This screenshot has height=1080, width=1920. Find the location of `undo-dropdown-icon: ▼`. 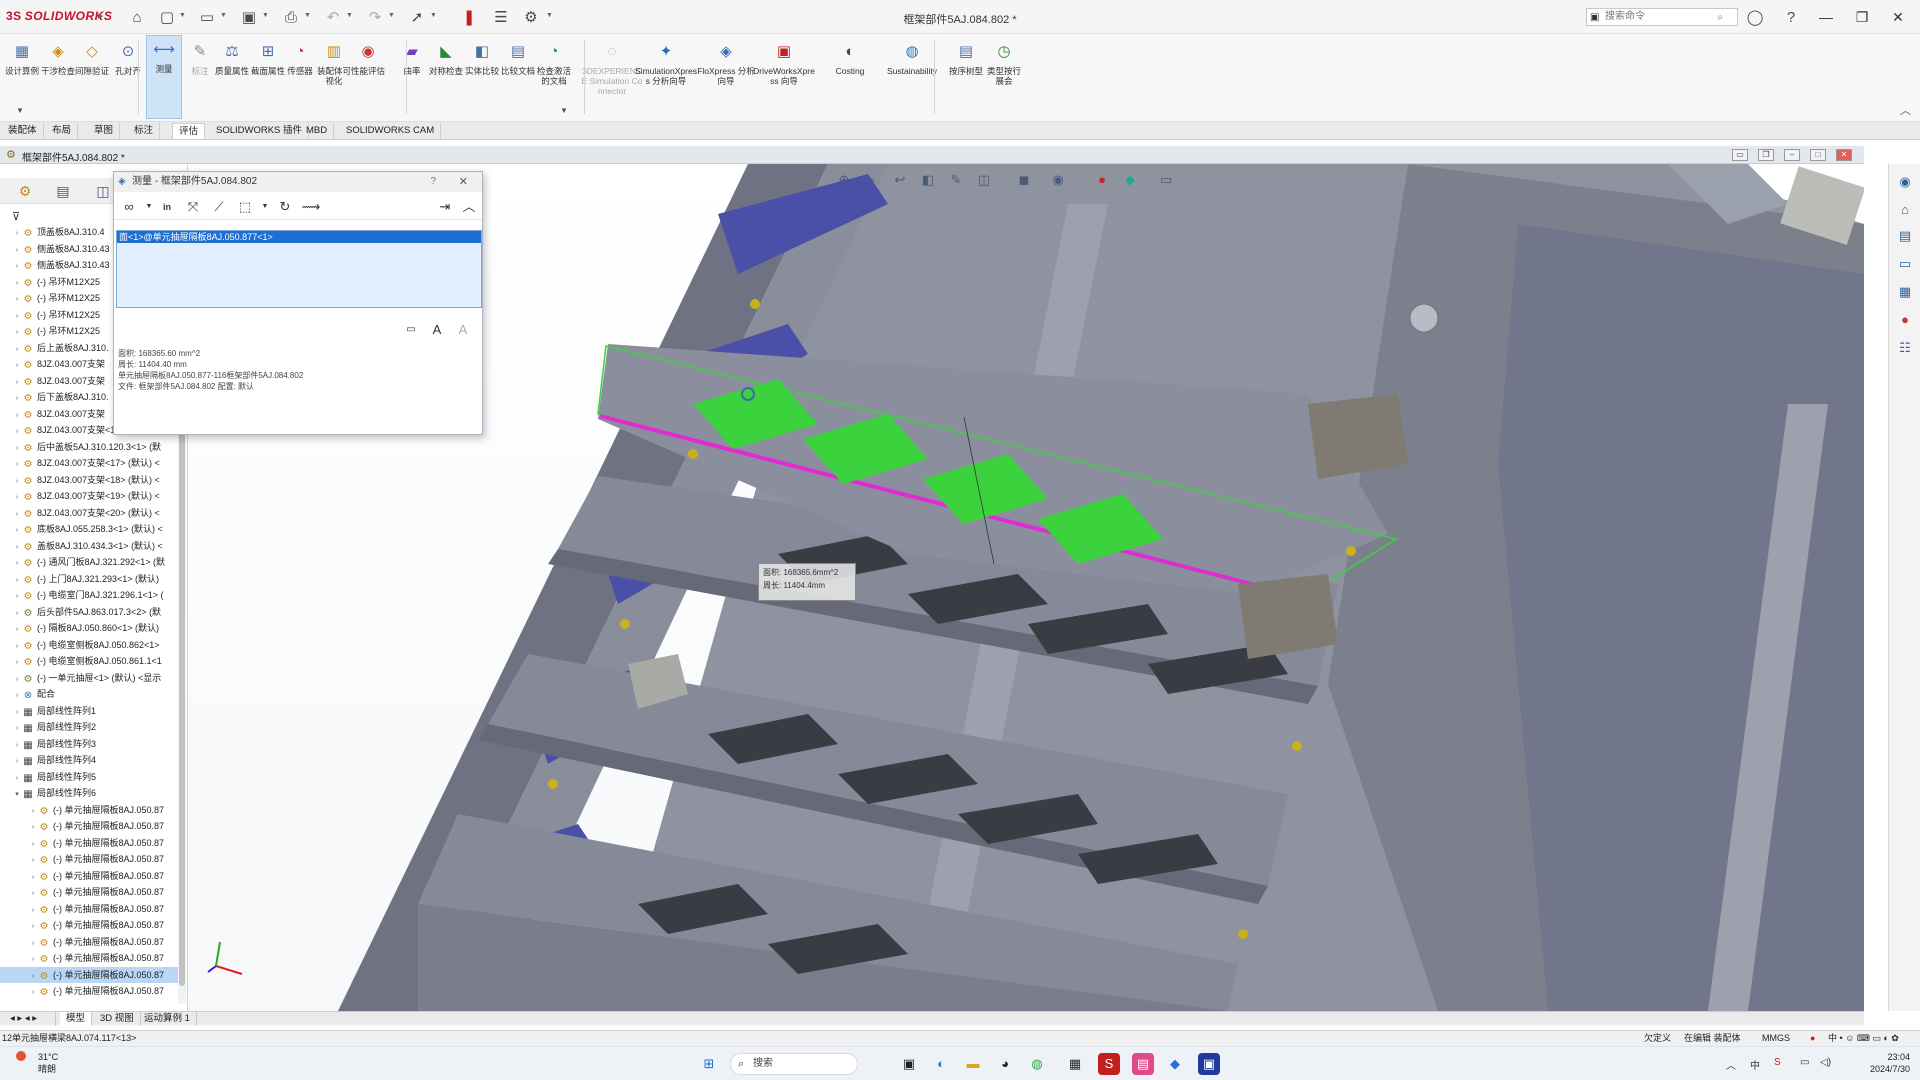

undo-dropdown-icon: ▼ is located at coordinates (349, 15).